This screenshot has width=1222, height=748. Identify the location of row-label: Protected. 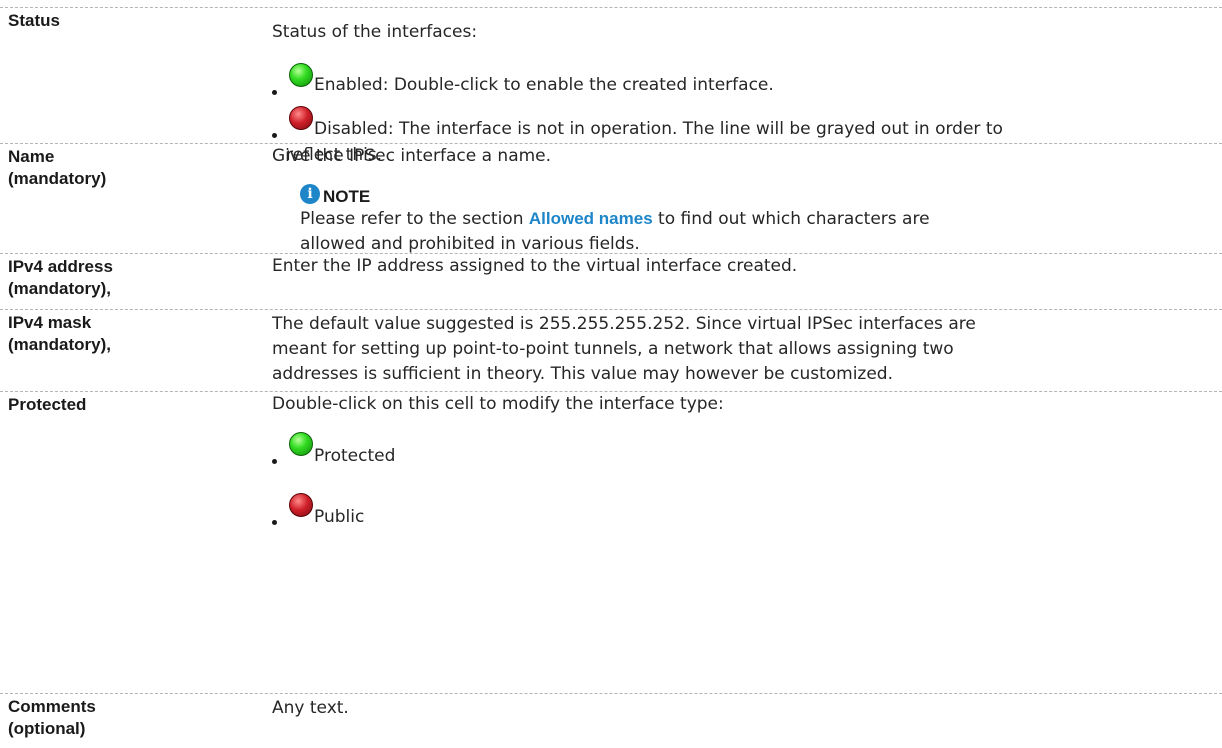
(47, 405).